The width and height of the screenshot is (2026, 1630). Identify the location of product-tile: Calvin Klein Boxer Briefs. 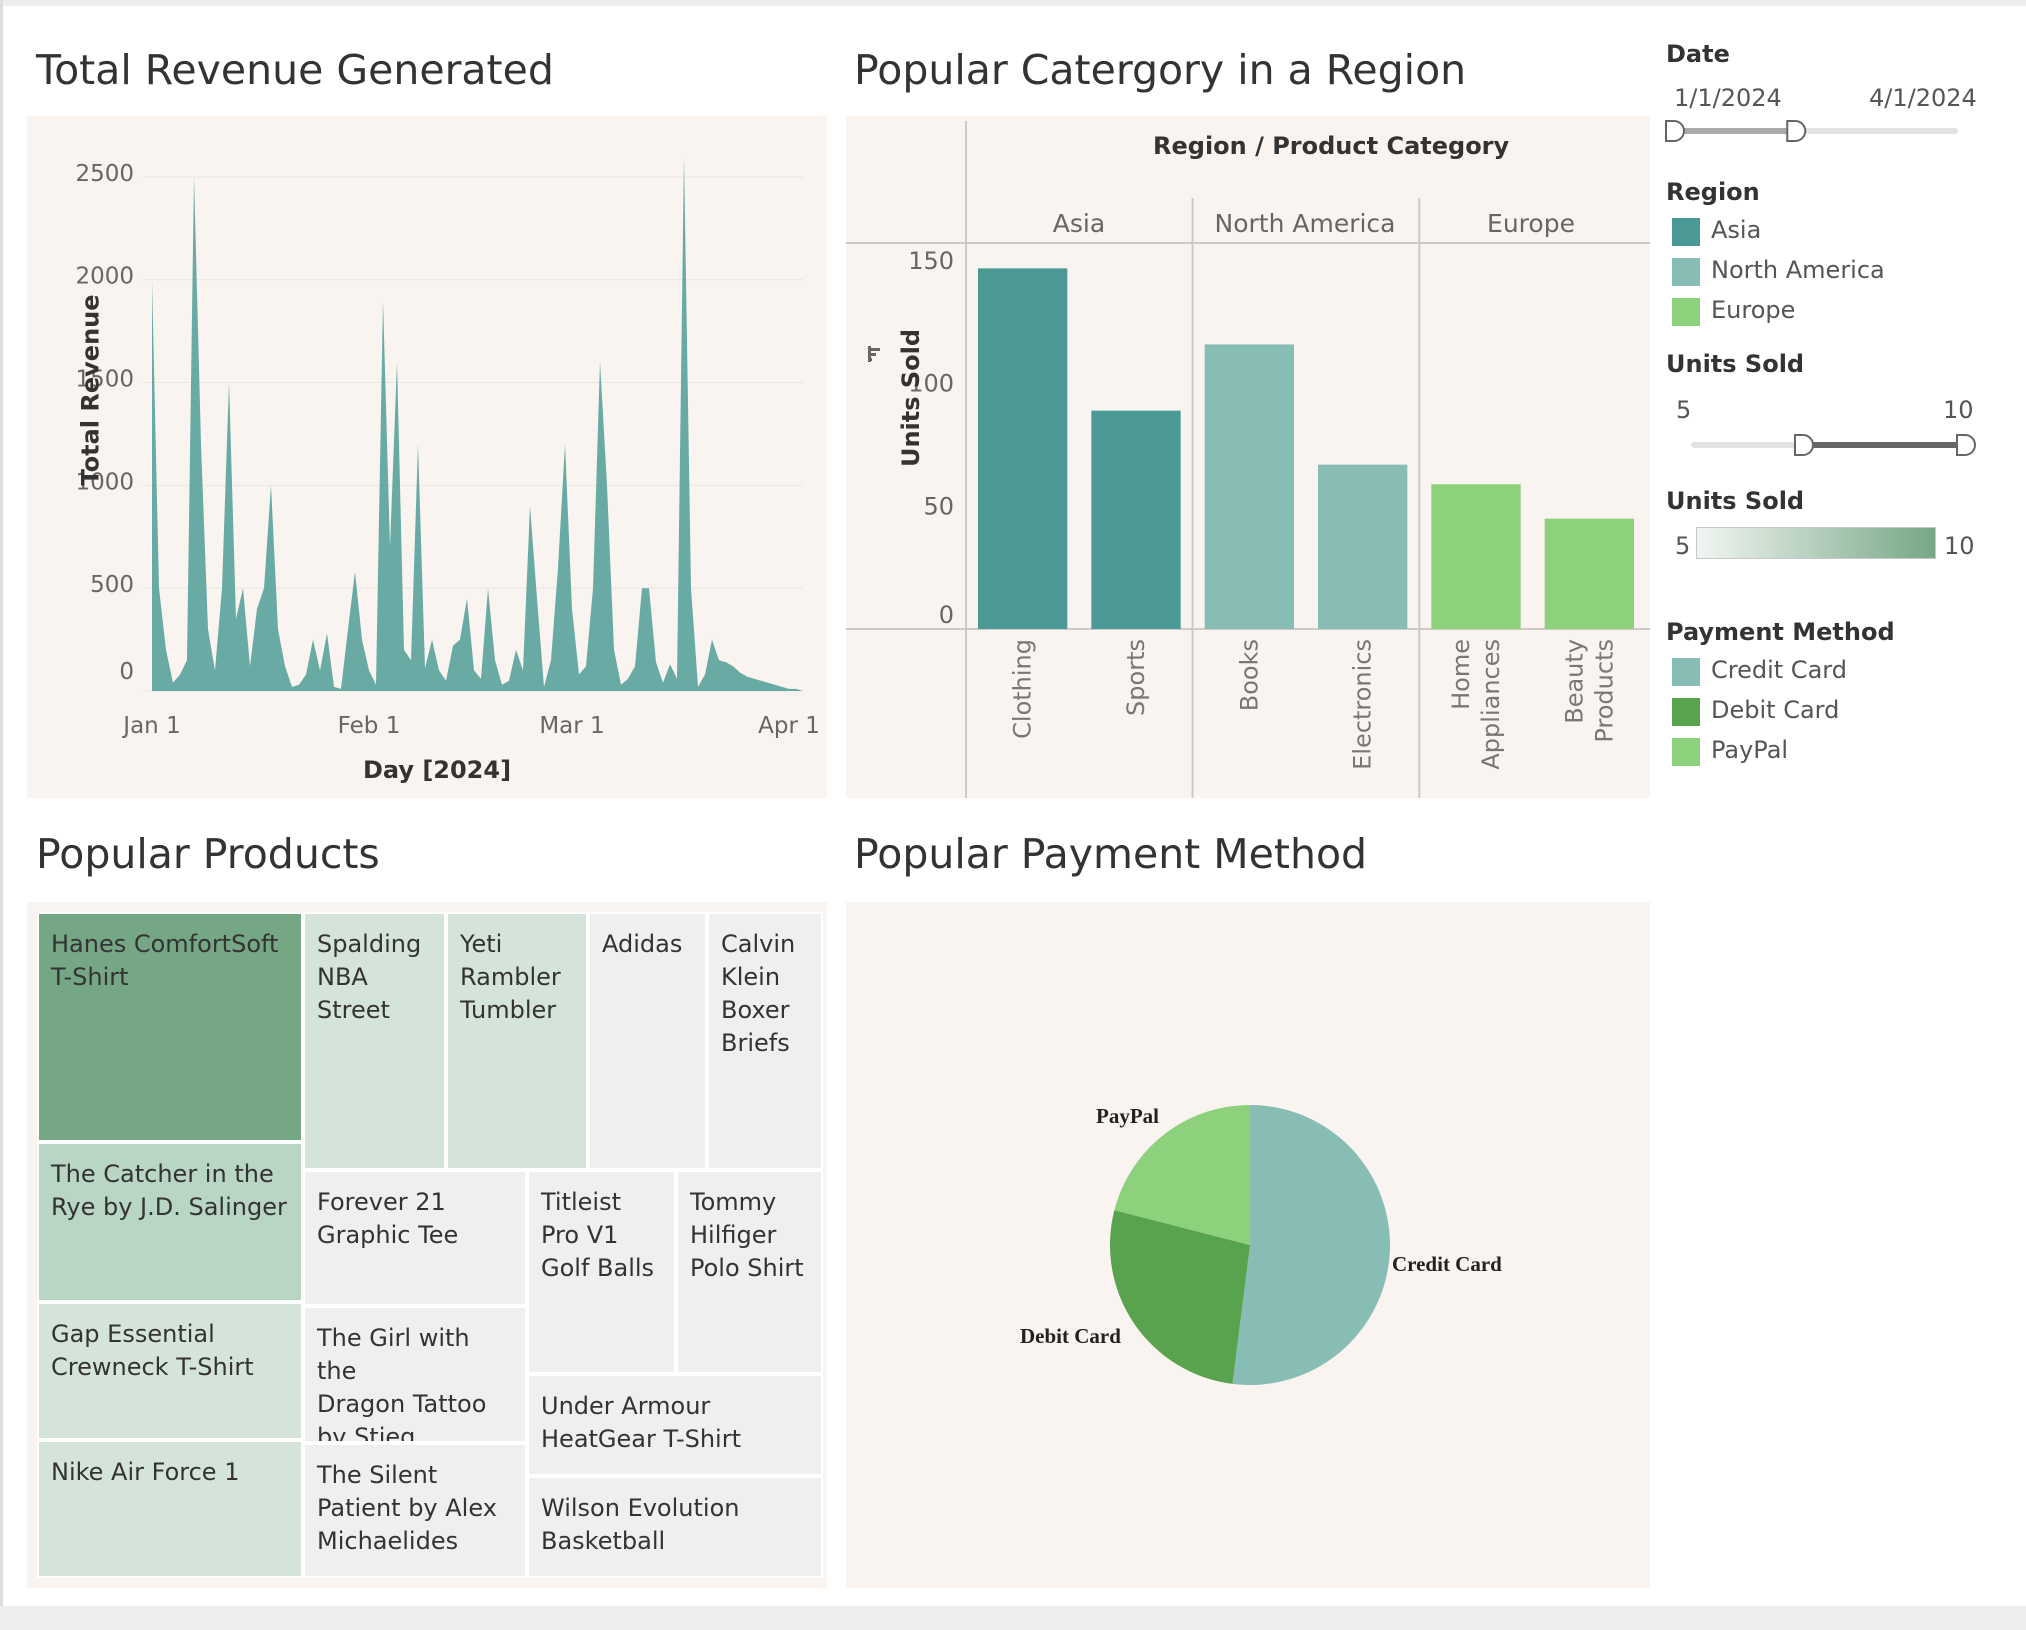
(765, 1041).